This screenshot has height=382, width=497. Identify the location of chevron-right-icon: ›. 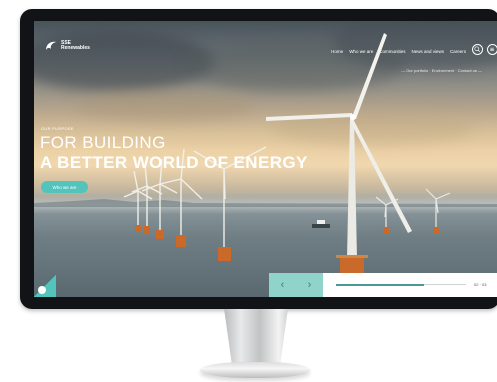
(309, 284).